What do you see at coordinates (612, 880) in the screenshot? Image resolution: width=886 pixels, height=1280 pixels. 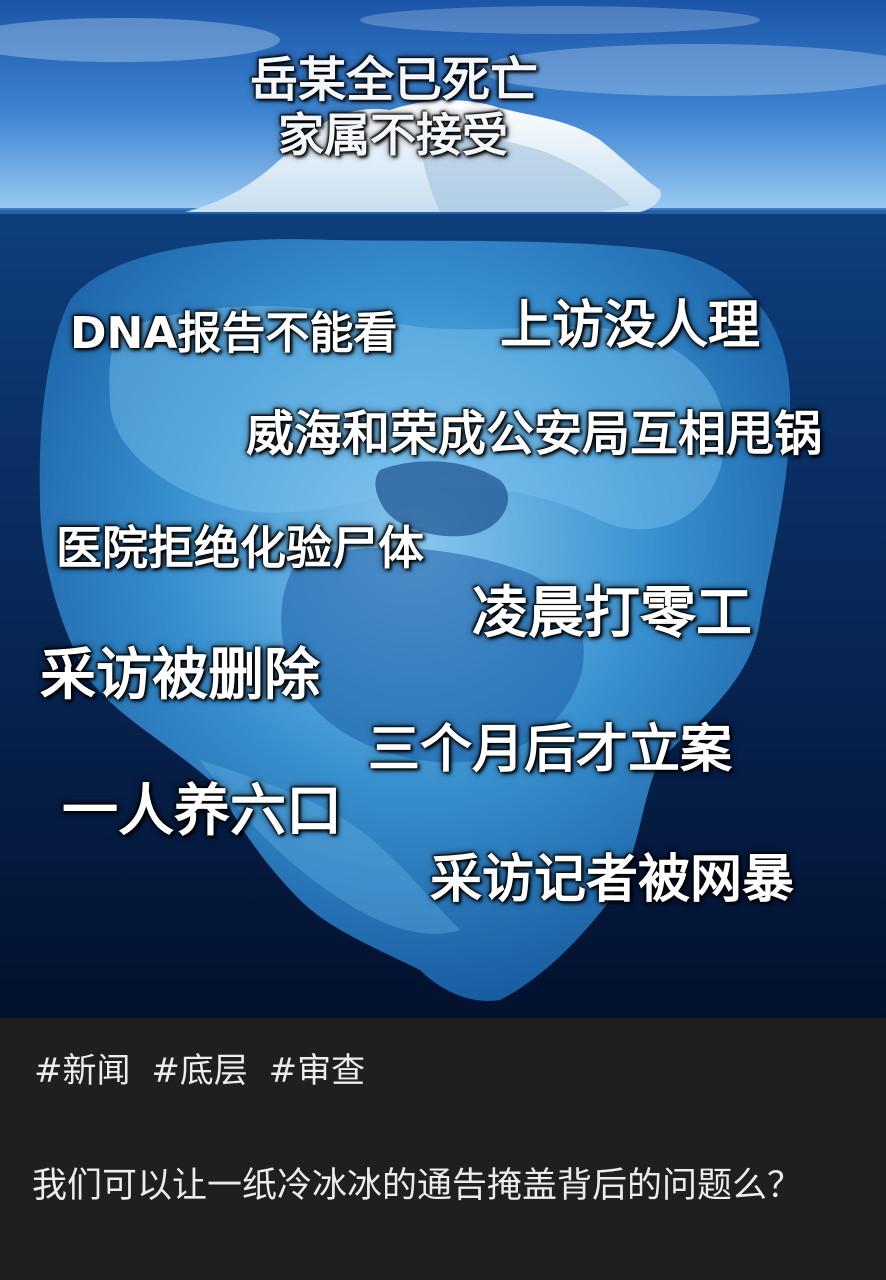 I see `label-reporter-bullied: 采访记者被网暴` at bounding box center [612, 880].